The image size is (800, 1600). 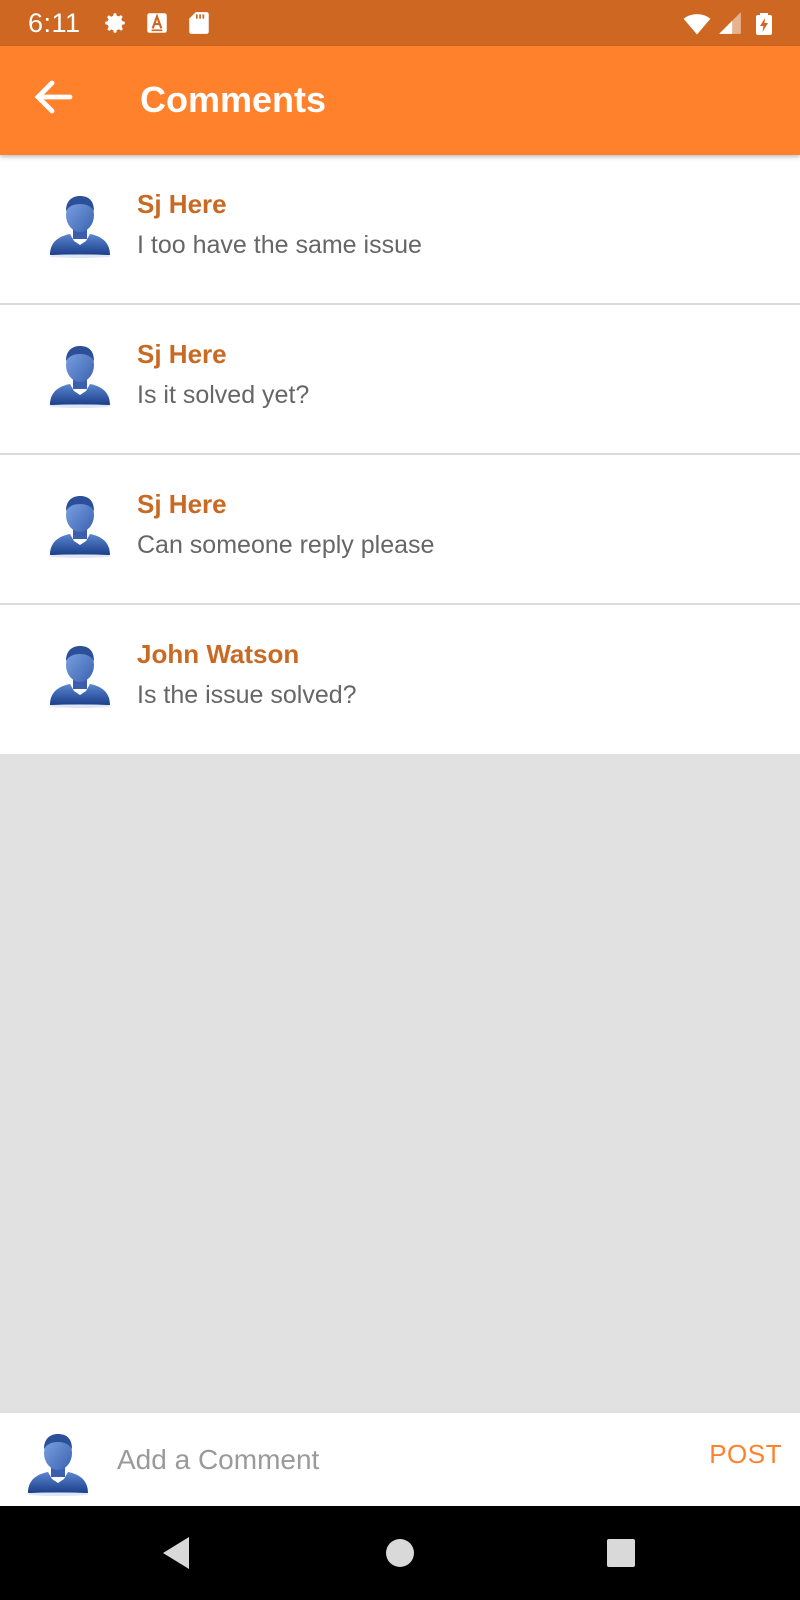 What do you see at coordinates (279, 245) in the screenshot?
I see `comment-text: I too have the same issue` at bounding box center [279, 245].